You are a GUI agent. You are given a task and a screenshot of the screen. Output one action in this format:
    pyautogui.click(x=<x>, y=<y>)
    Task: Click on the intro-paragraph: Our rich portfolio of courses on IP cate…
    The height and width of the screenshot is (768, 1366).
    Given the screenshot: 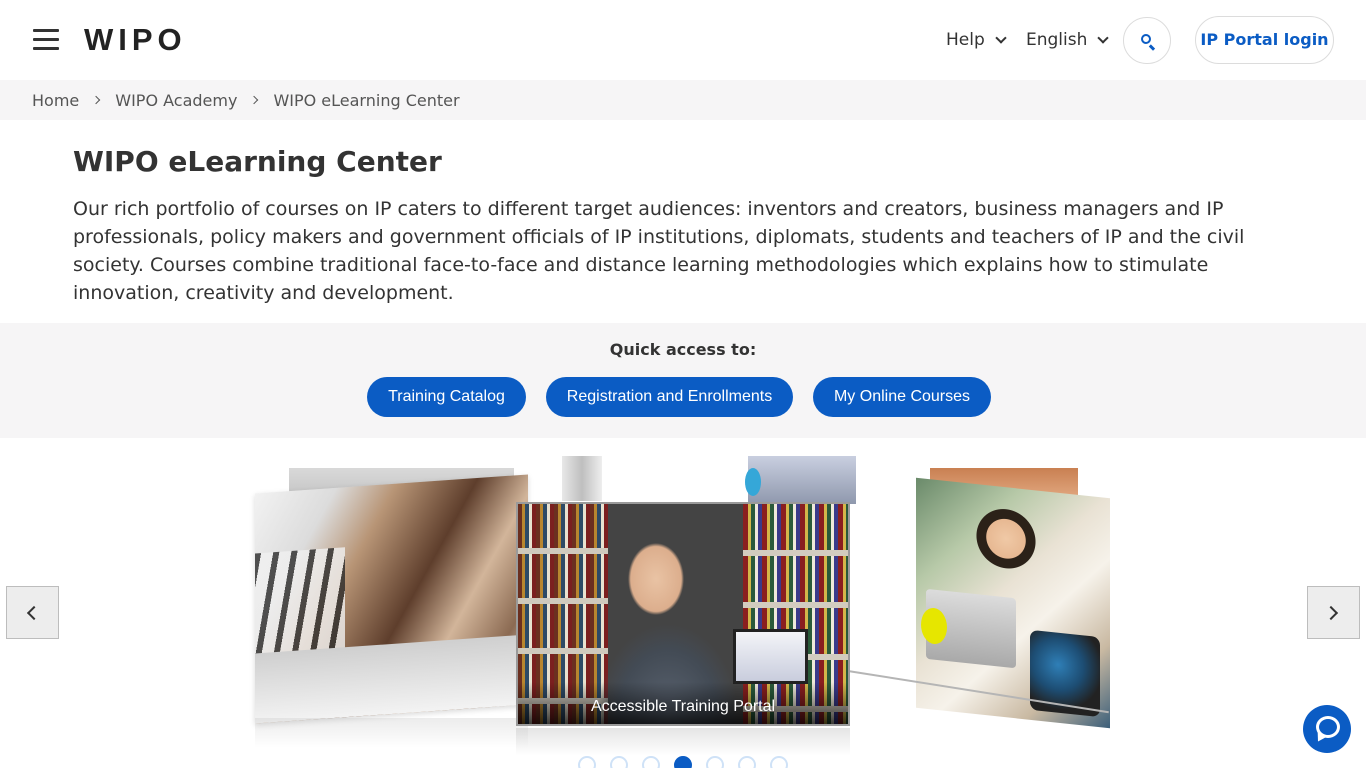 What is the action you would take?
    pyautogui.click(x=659, y=251)
    